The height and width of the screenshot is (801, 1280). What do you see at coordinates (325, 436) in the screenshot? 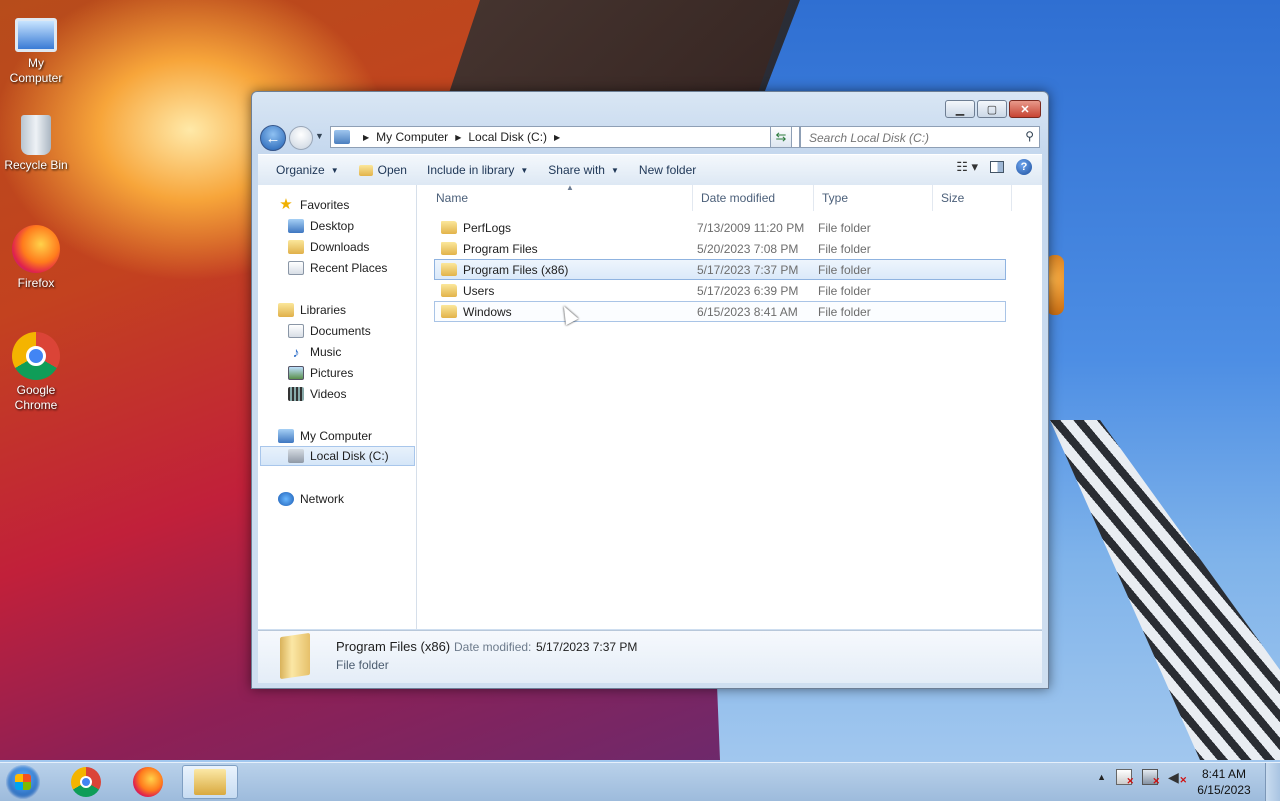
I see `nav-my-computer: My Computer` at bounding box center [325, 436].